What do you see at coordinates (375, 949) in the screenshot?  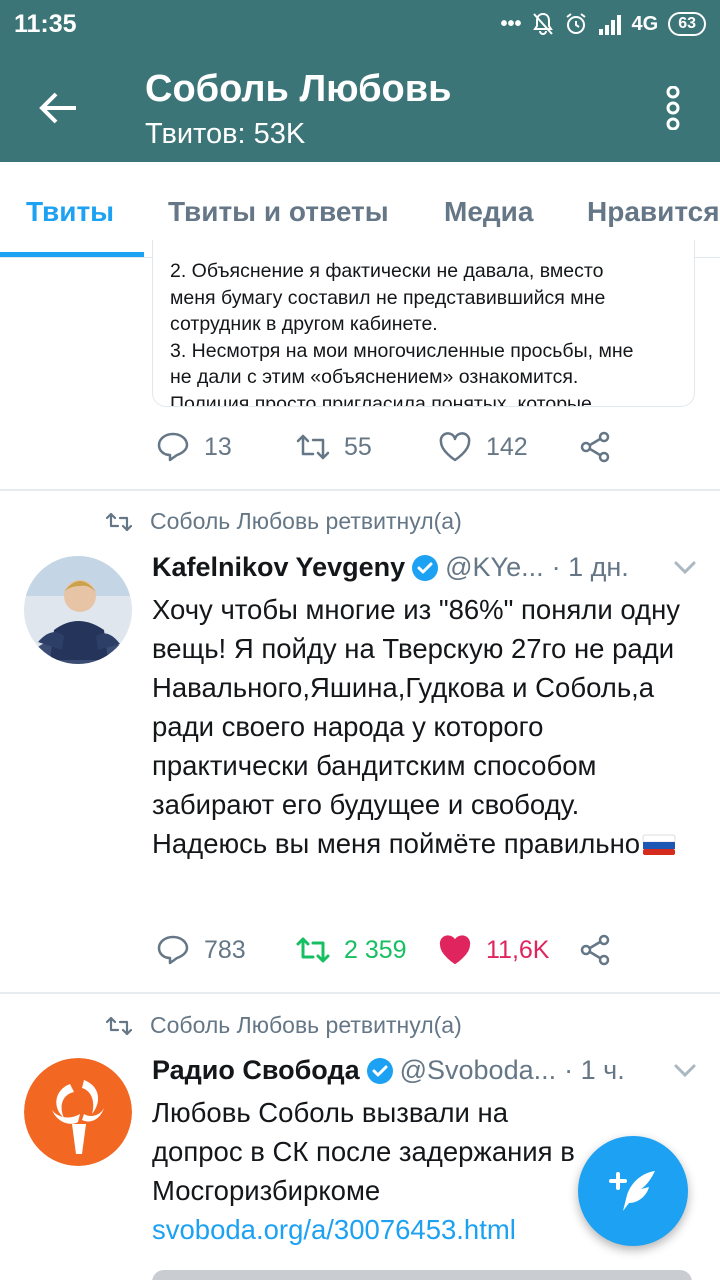 I see `retweet-count: 2 359` at bounding box center [375, 949].